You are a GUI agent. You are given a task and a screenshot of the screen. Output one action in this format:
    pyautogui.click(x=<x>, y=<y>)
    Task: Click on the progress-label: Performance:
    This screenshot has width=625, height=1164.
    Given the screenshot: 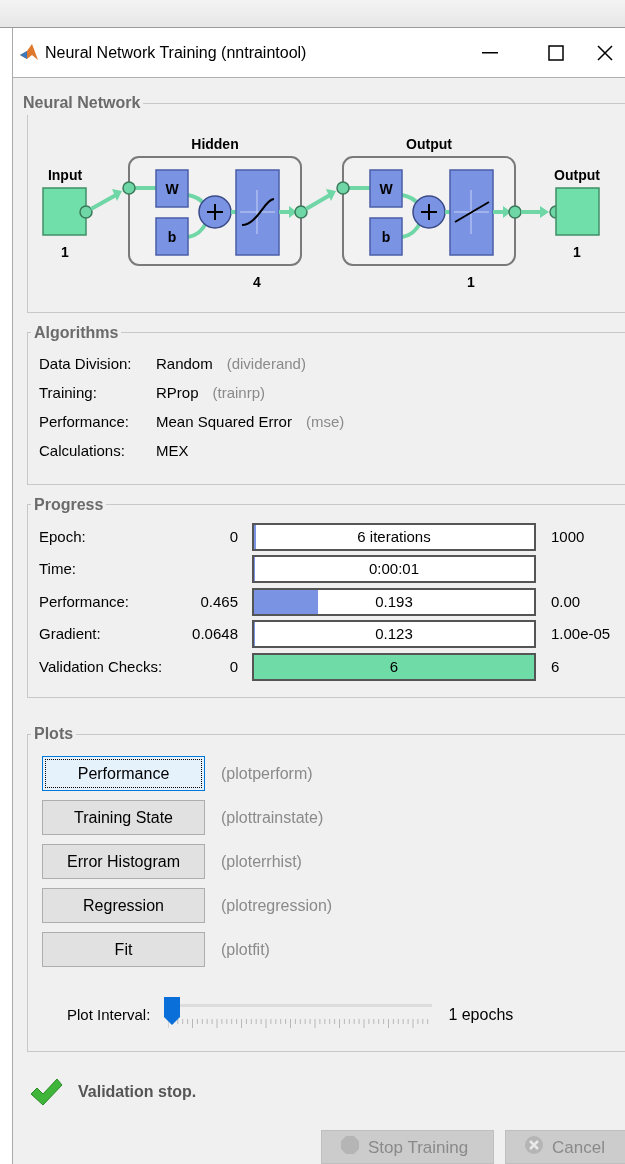 What is the action you would take?
    pyautogui.click(x=85, y=601)
    